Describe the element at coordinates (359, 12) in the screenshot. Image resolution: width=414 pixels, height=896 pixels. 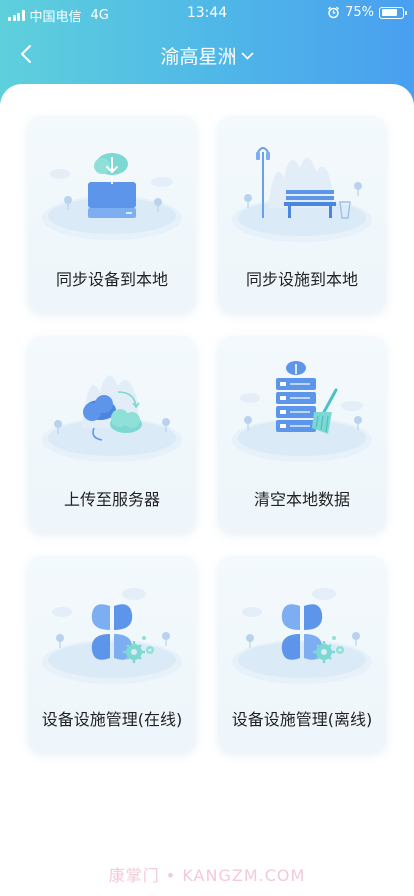
I see `battery-percent: 75%` at that location.